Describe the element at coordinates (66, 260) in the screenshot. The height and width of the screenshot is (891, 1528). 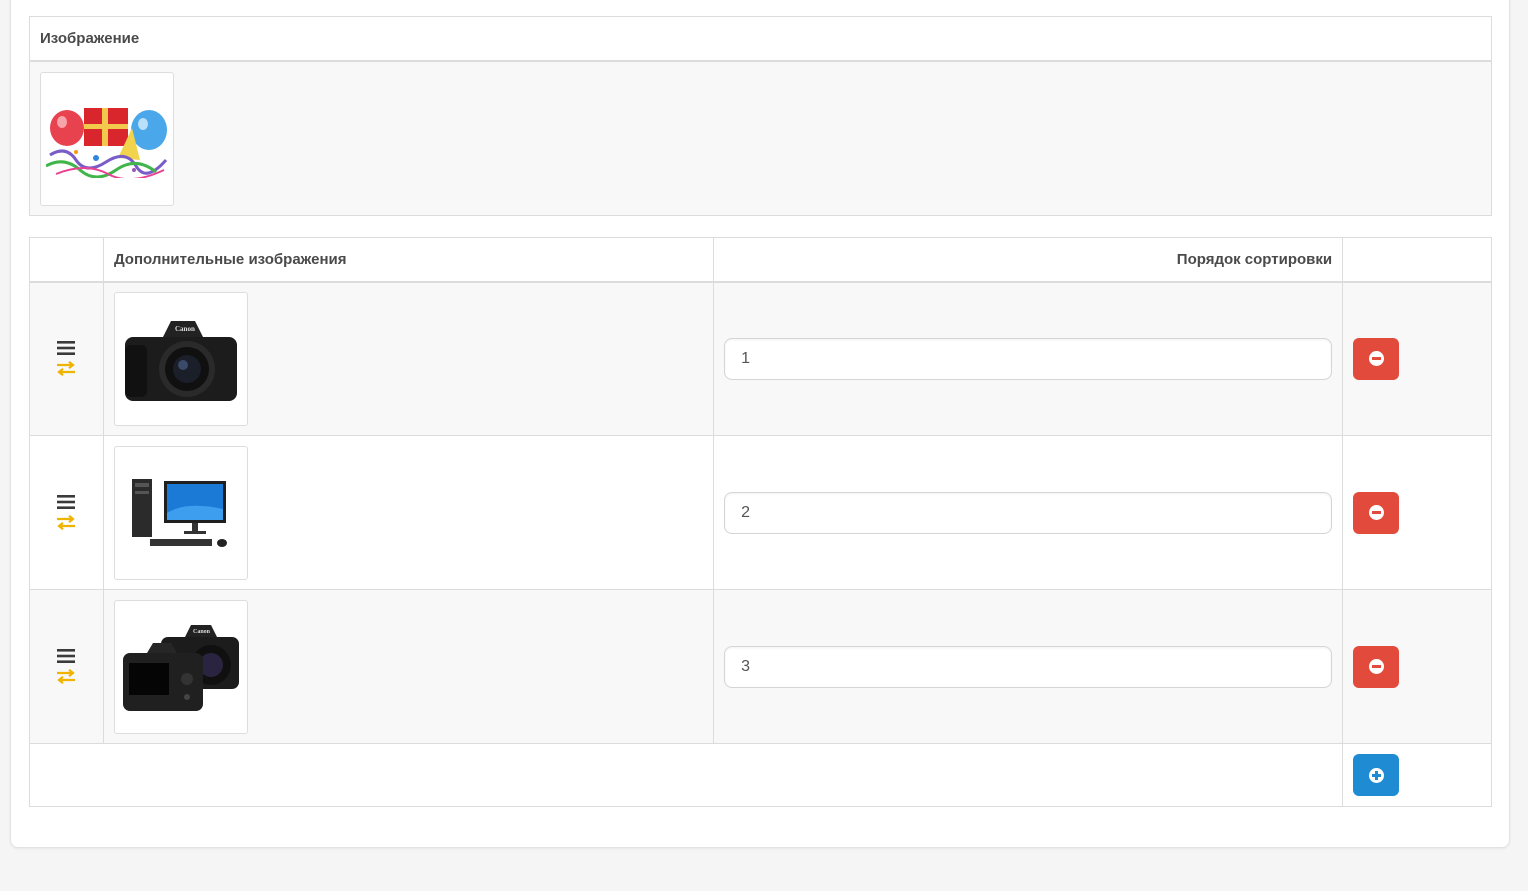
I see `handle-column-header` at that location.